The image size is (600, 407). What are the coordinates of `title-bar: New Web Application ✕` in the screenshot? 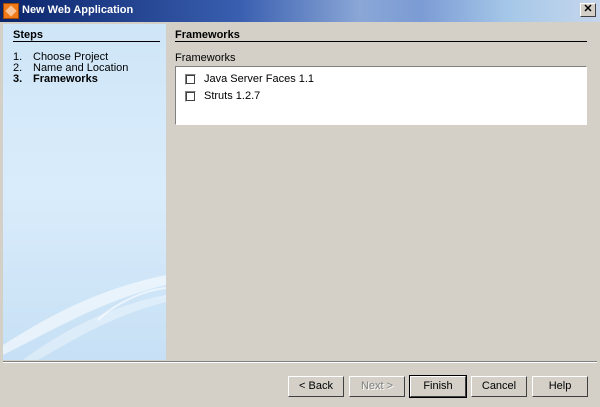 It's located at (300, 11).